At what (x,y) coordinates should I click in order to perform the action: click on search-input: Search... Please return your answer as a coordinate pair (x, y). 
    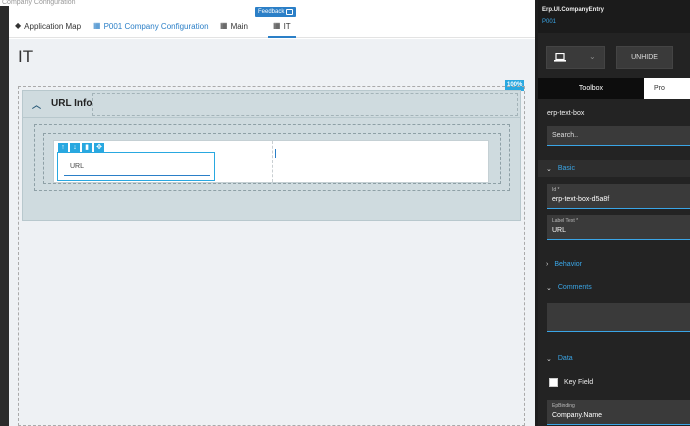
    Looking at the image, I should click on (618, 136).